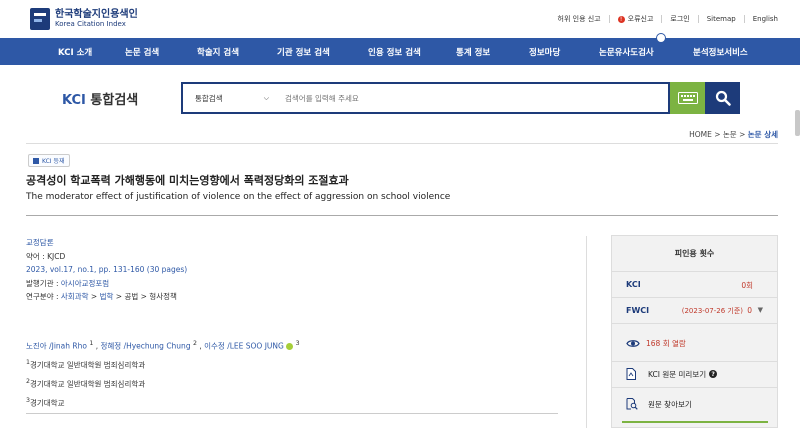  I want to click on accent-line, so click(695, 422).